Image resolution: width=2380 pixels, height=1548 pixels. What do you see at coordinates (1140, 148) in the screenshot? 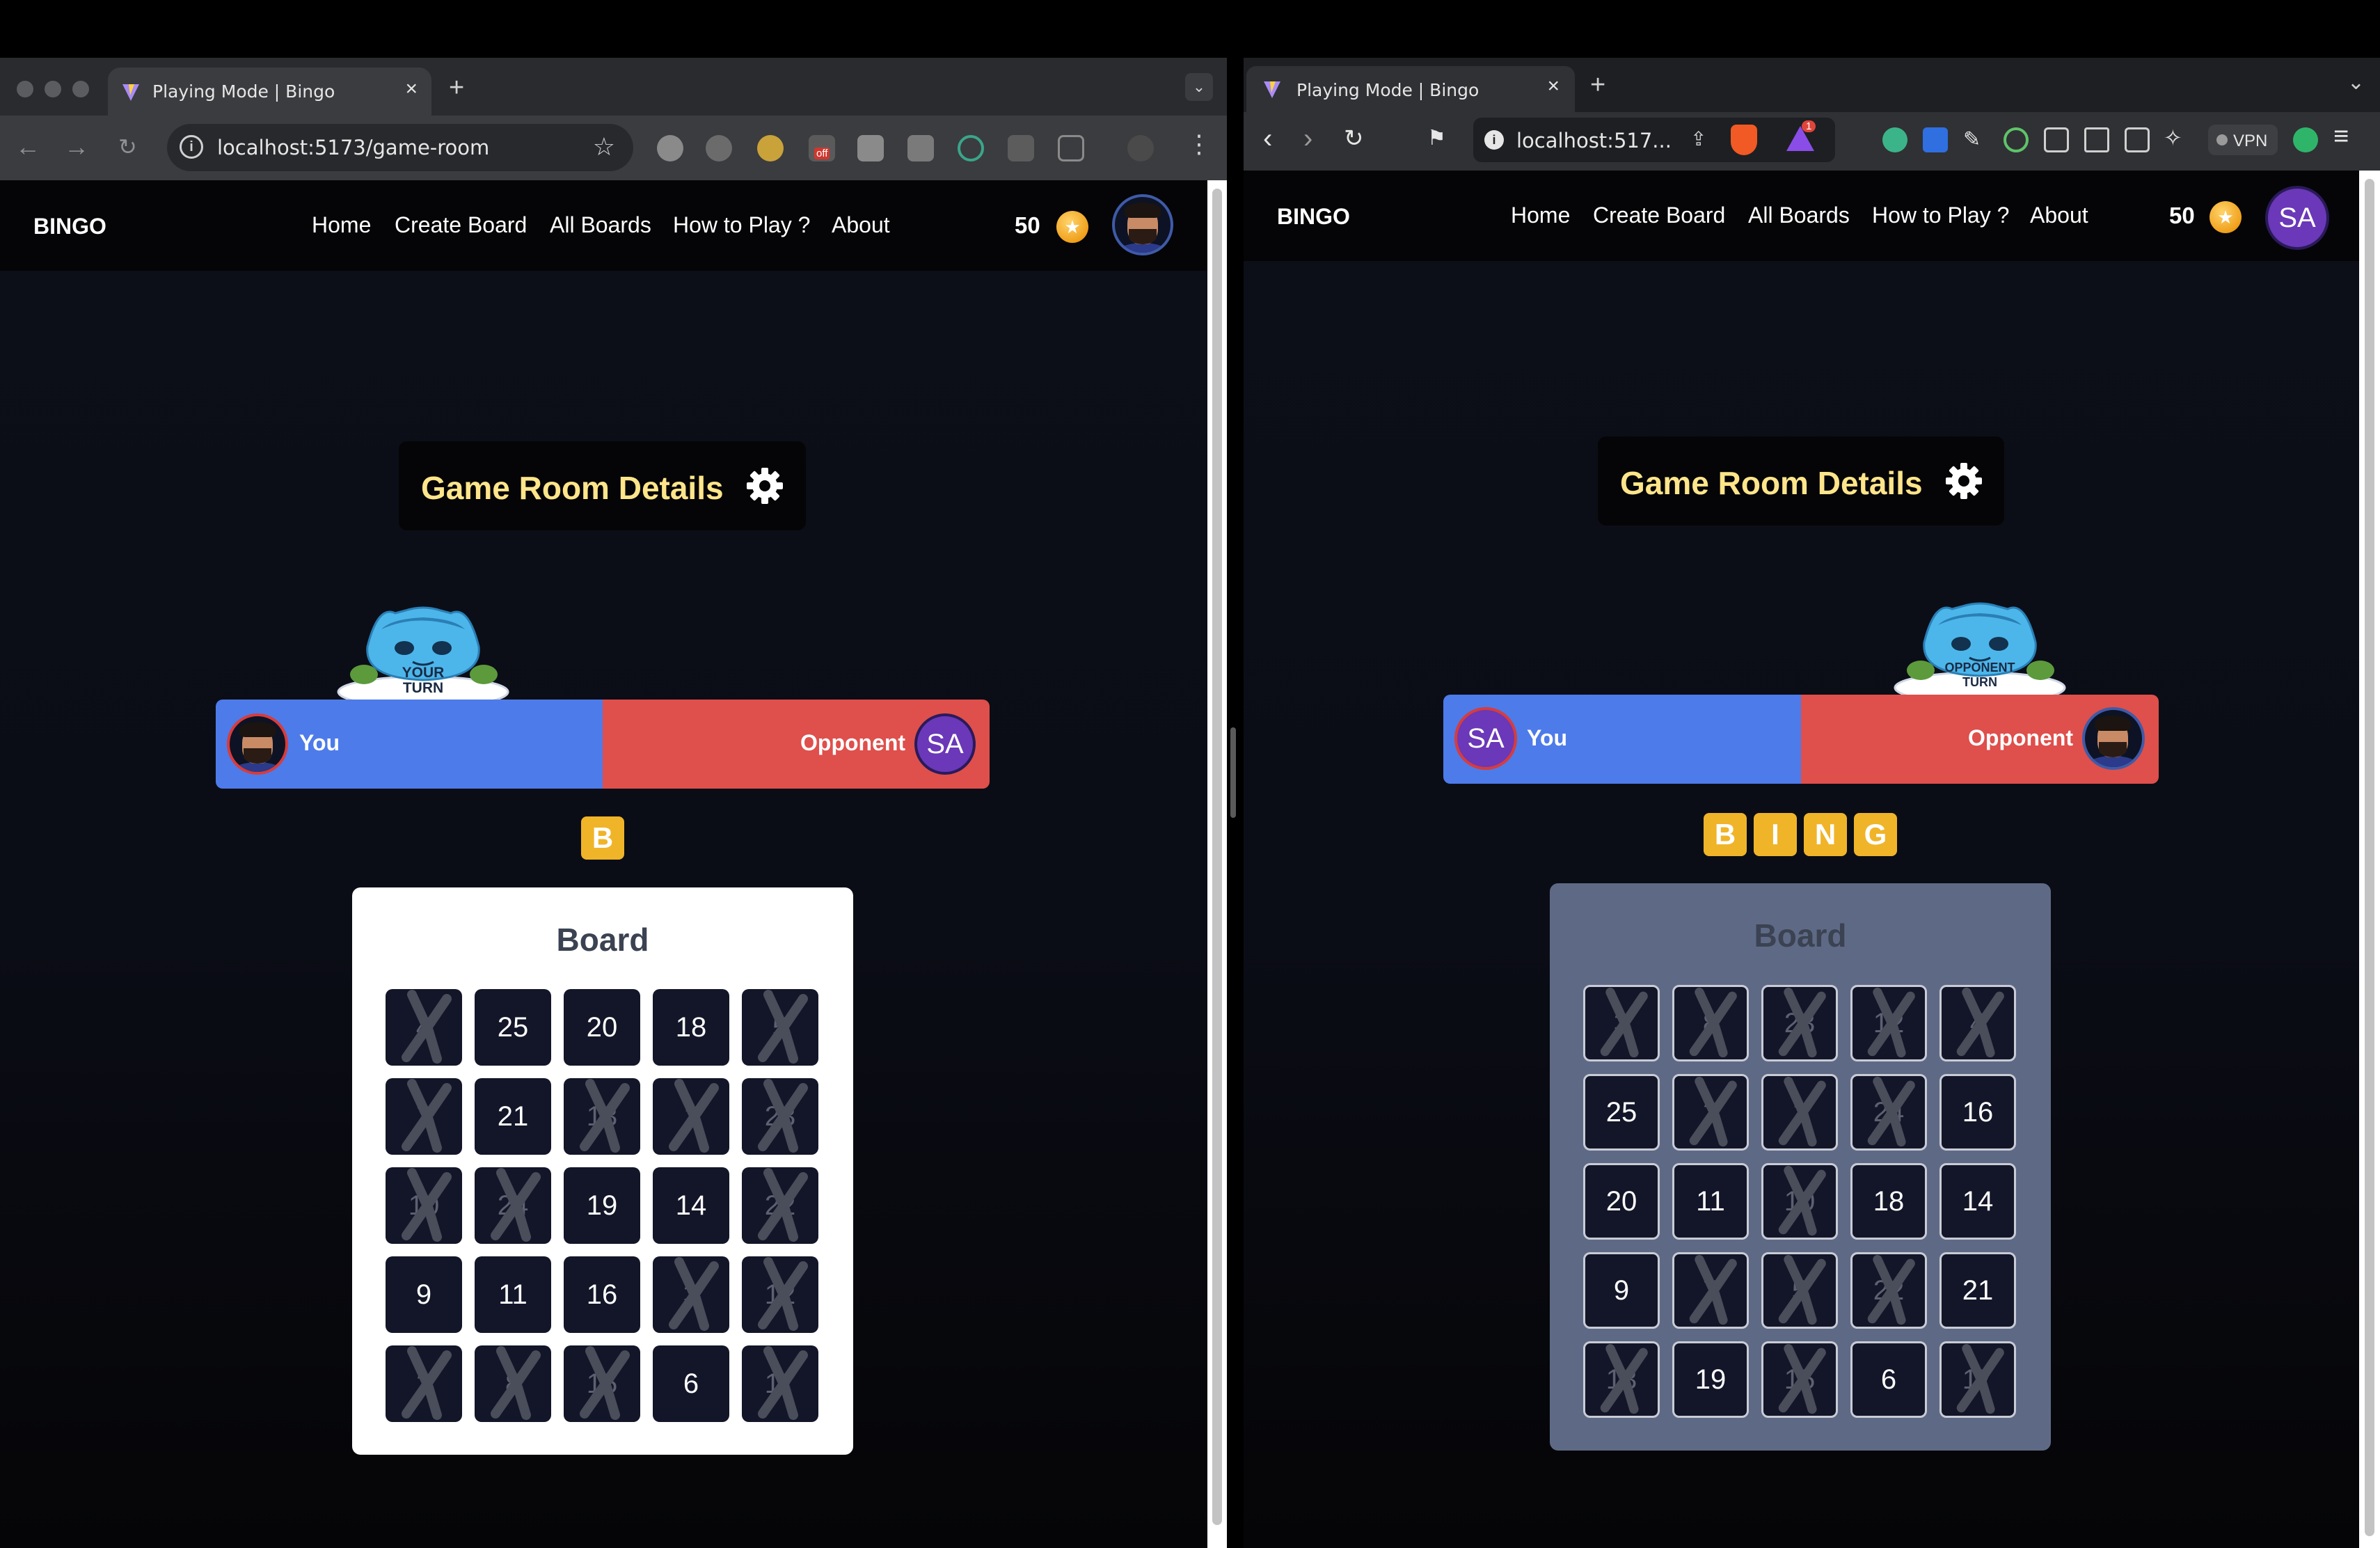
I see `profile-icon` at bounding box center [1140, 148].